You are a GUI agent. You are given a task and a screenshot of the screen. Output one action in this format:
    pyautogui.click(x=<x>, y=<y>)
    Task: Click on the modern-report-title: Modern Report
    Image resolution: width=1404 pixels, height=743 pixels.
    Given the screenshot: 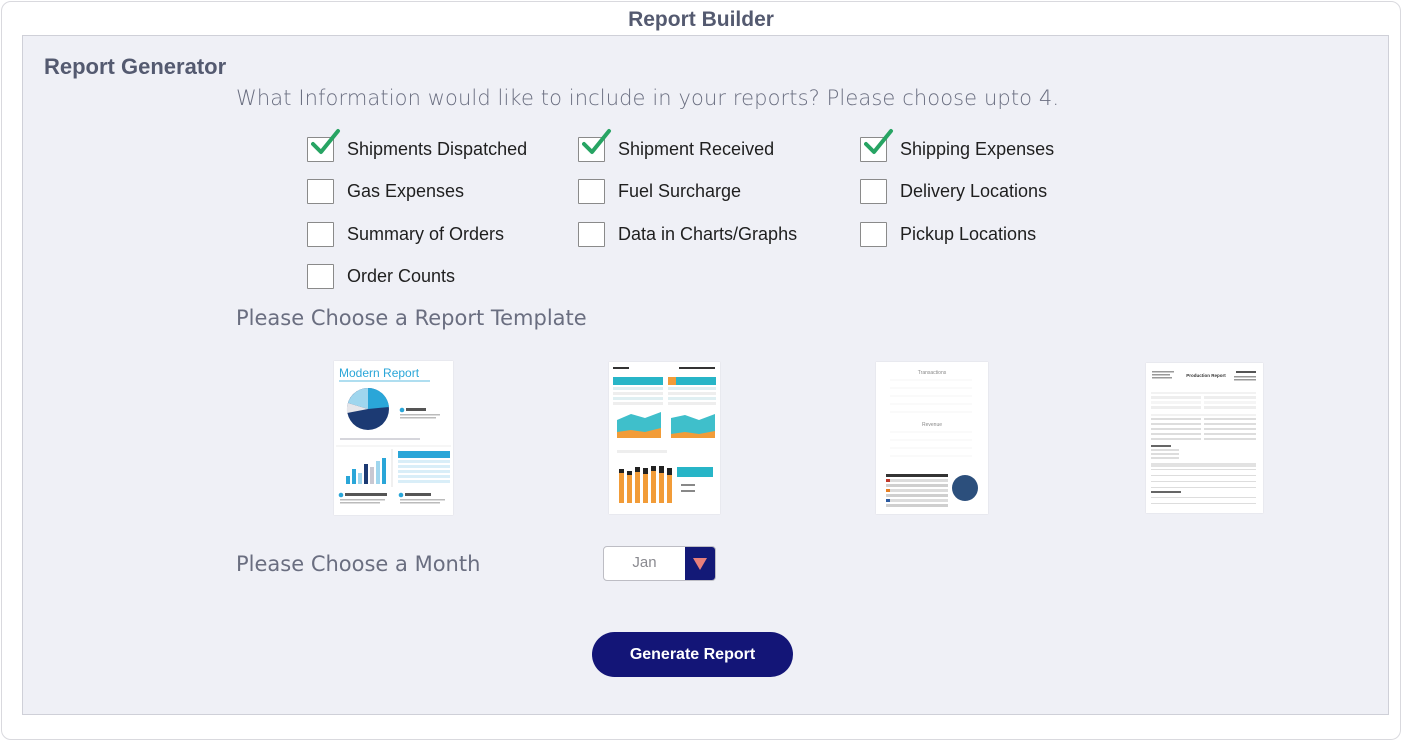 What is the action you would take?
    pyautogui.click(x=379, y=373)
    